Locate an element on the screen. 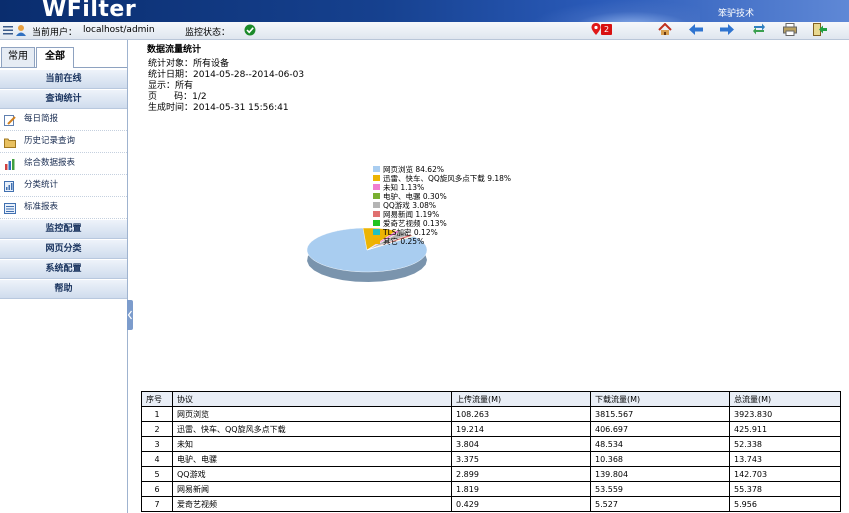  col-header-total: 总流量(M) is located at coordinates (785, 399).